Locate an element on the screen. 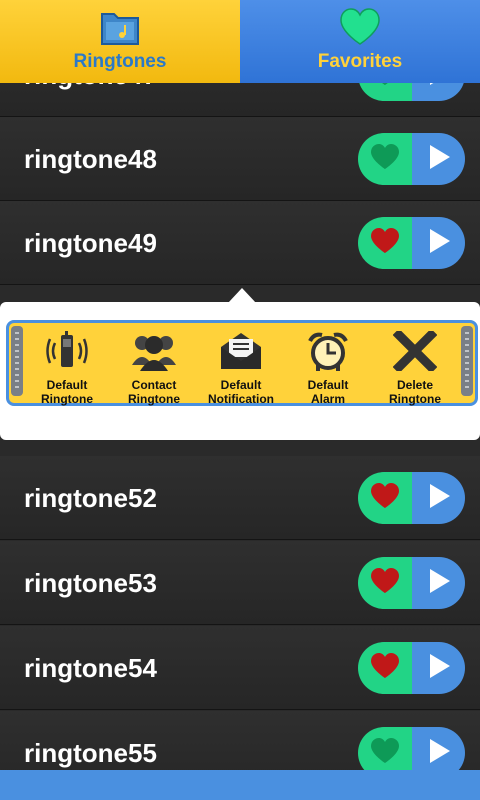 Image resolution: width=480 pixels, height=800 pixels. default-alarm-button: Default Alarm is located at coordinates (328, 368).